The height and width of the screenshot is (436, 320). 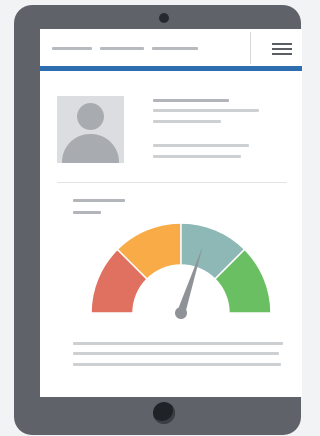 What do you see at coordinates (181, 313) in the screenshot?
I see `gauge-needle-hub` at bounding box center [181, 313].